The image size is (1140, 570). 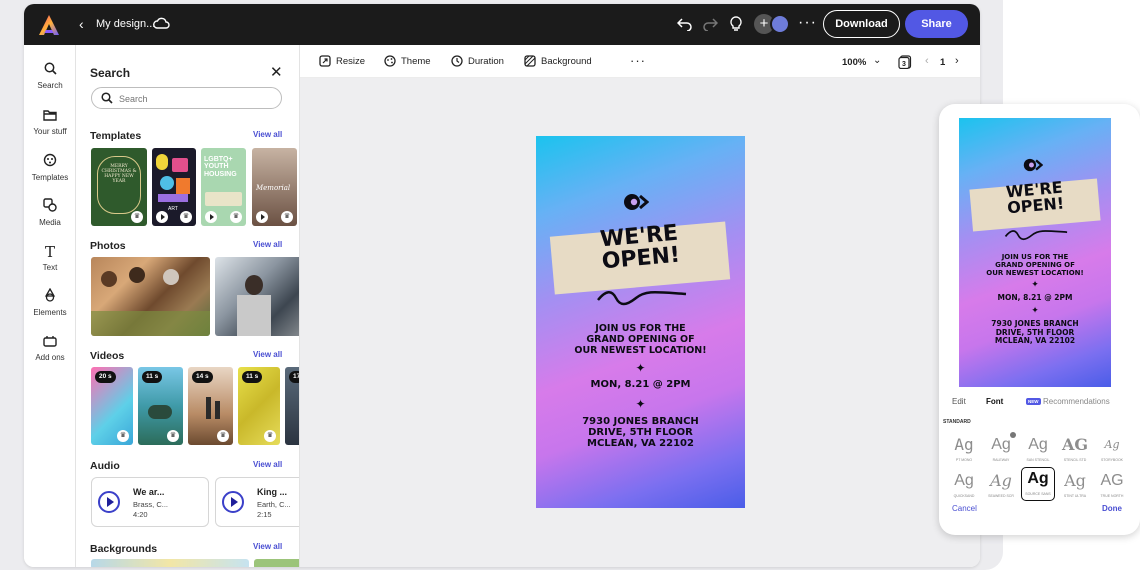 I want to click on tab-edit: Edit, so click(x=959, y=401).